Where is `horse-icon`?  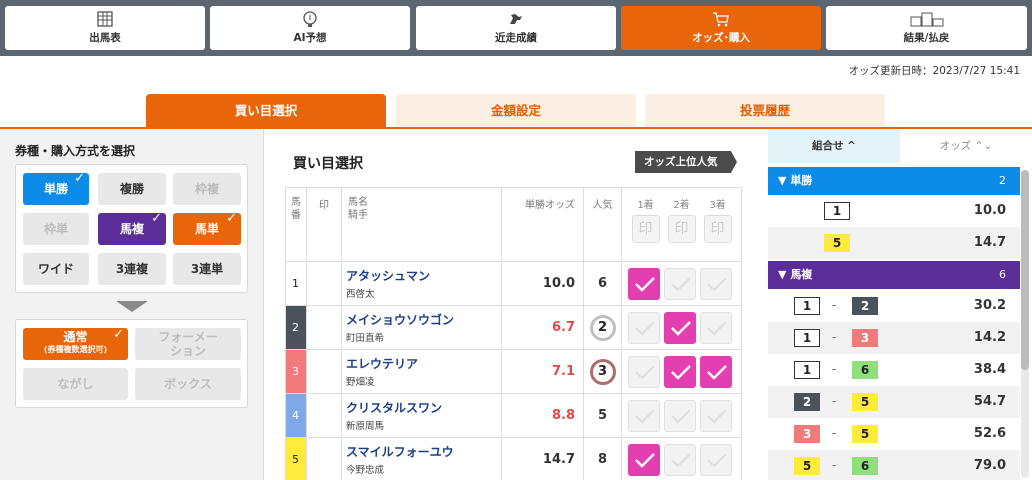 horse-icon is located at coordinates (516, 19).